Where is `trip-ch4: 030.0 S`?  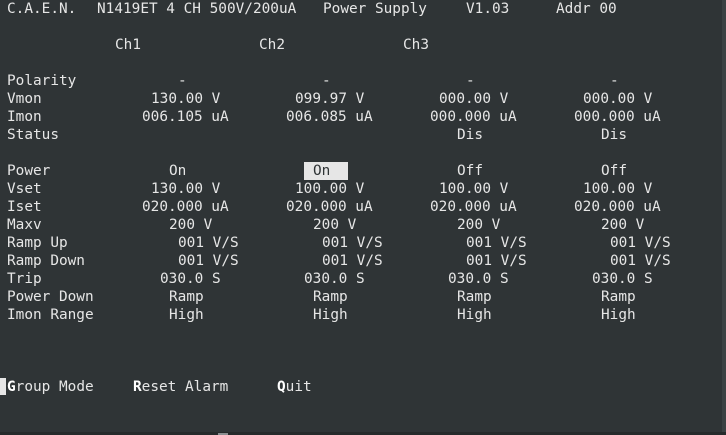 trip-ch4: 030.0 S is located at coordinates (622, 279).